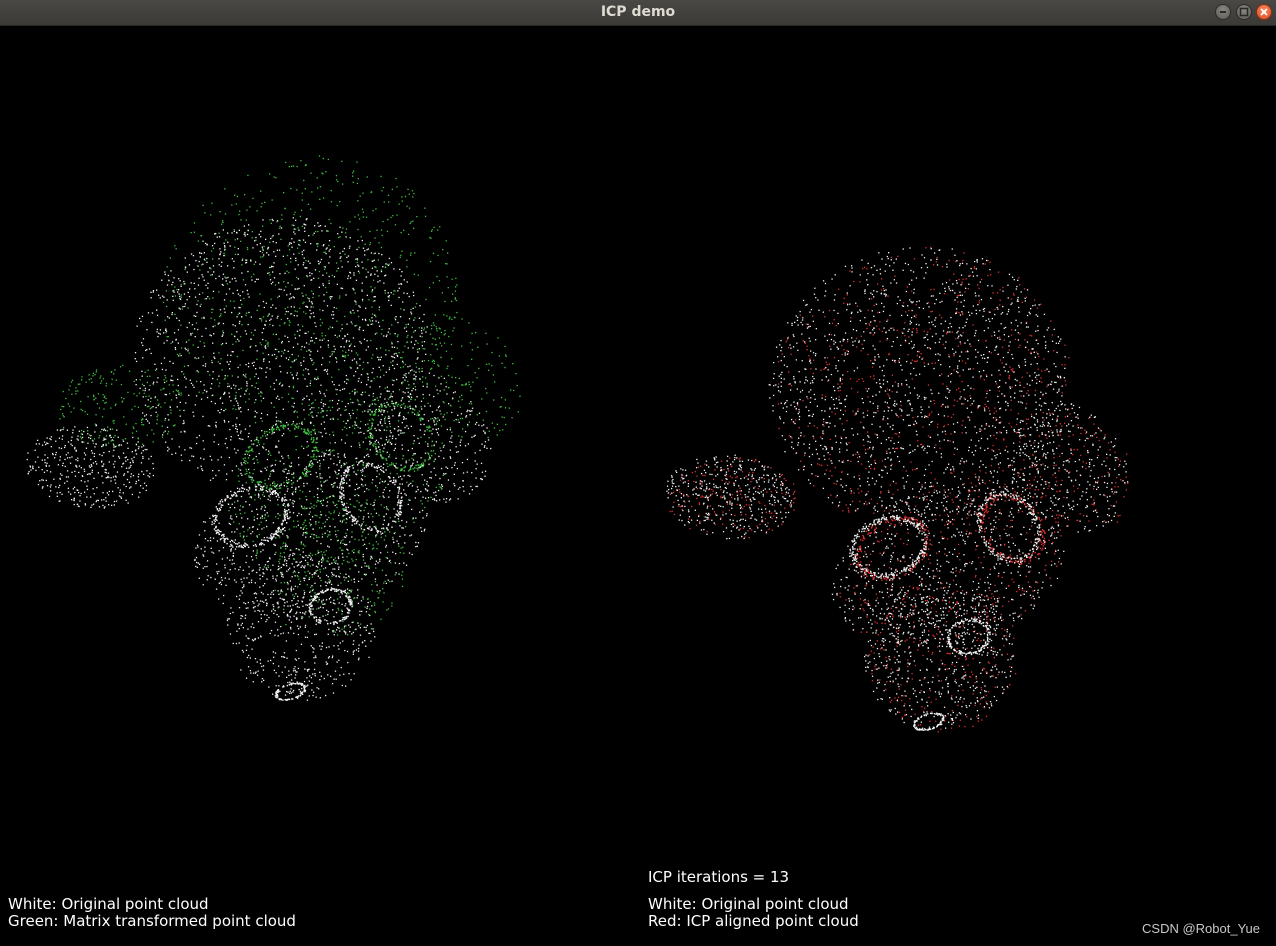 The height and width of the screenshot is (946, 1276). What do you see at coordinates (719, 877) in the screenshot?
I see `icp-iterations-label: ICP iterations = 13` at bounding box center [719, 877].